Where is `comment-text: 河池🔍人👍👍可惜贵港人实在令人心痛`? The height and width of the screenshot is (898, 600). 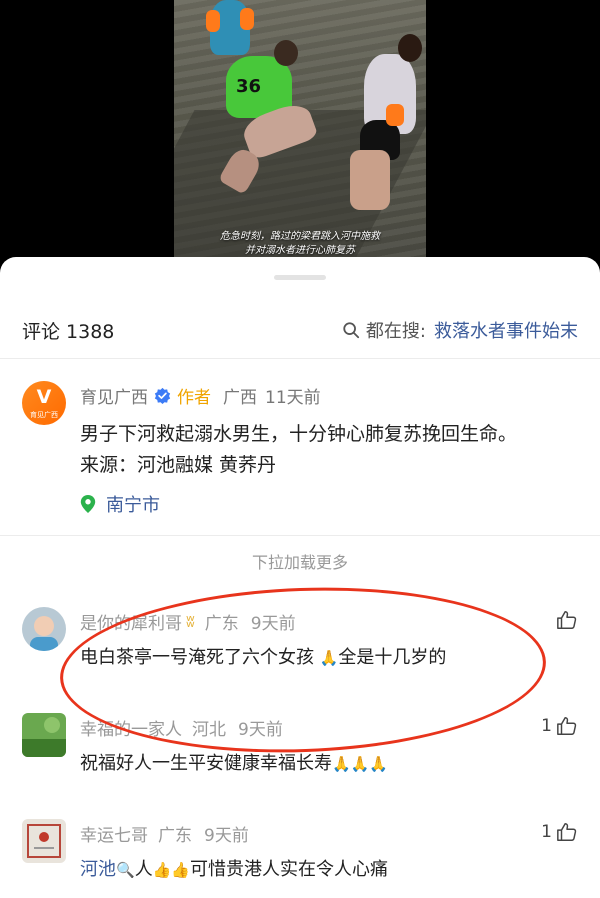
comment-text: 河池🔍人👍👍可惜贵港人实在令人心痛 is located at coordinates (234, 868).